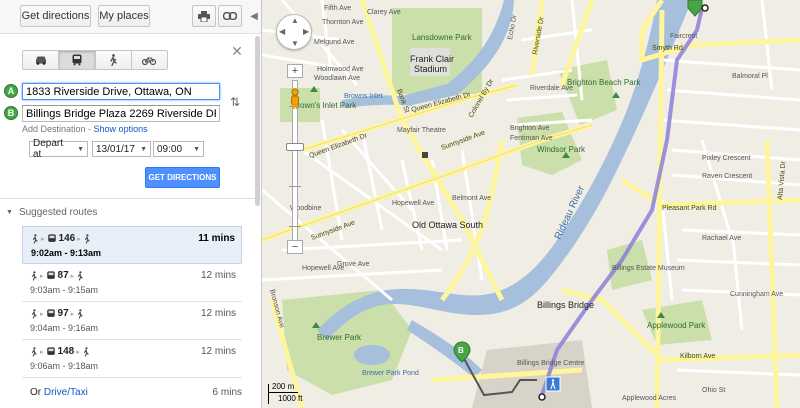 Image resolution: width=800 pixels, height=408 pixels. Describe the element at coordinates (58, 212) in the screenshot. I see `suggested-routes-title: Suggested routes` at that location.